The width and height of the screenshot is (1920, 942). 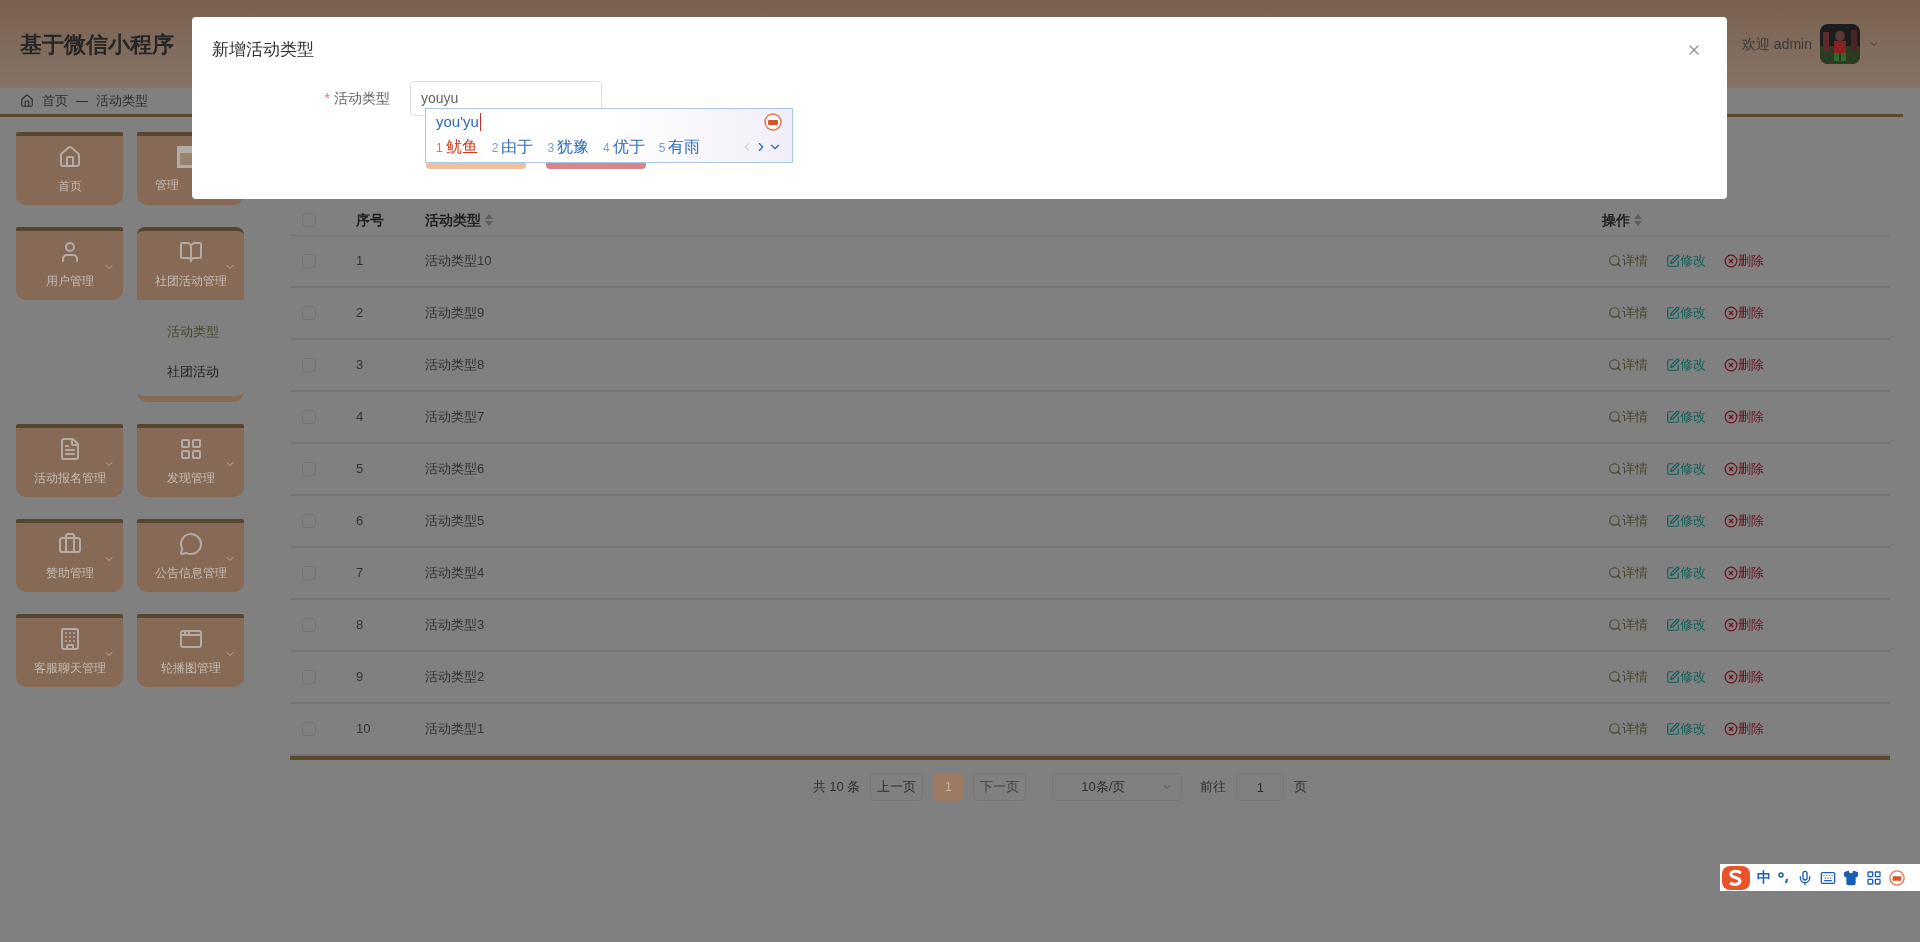 What do you see at coordinates (166, 184) in the screenshot?
I see `menu-label: 管理` at bounding box center [166, 184].